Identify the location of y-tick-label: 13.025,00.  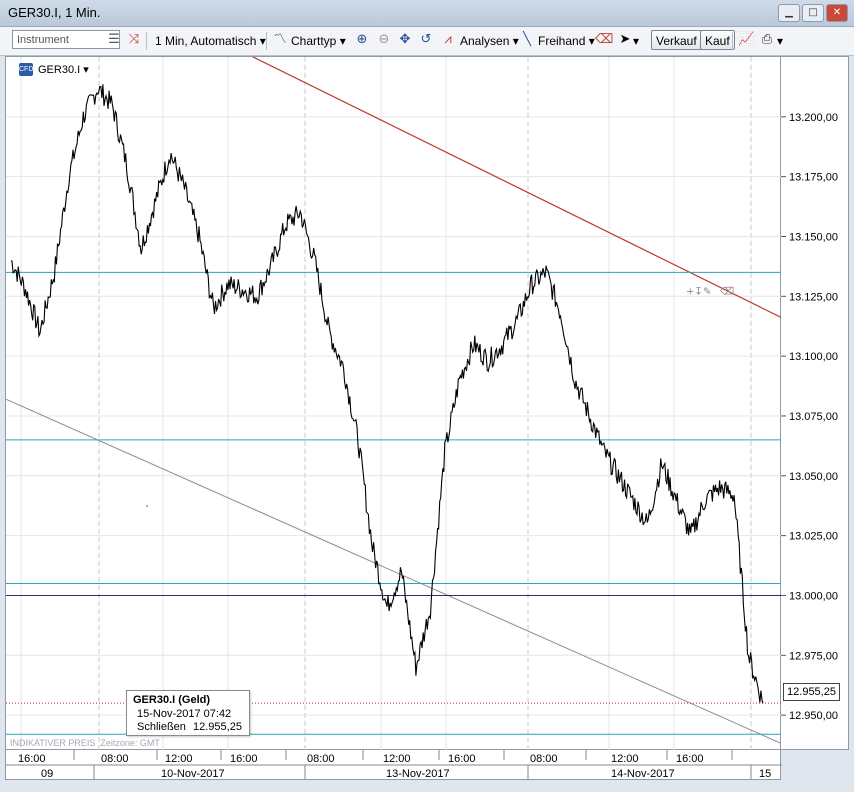
(813, 537).